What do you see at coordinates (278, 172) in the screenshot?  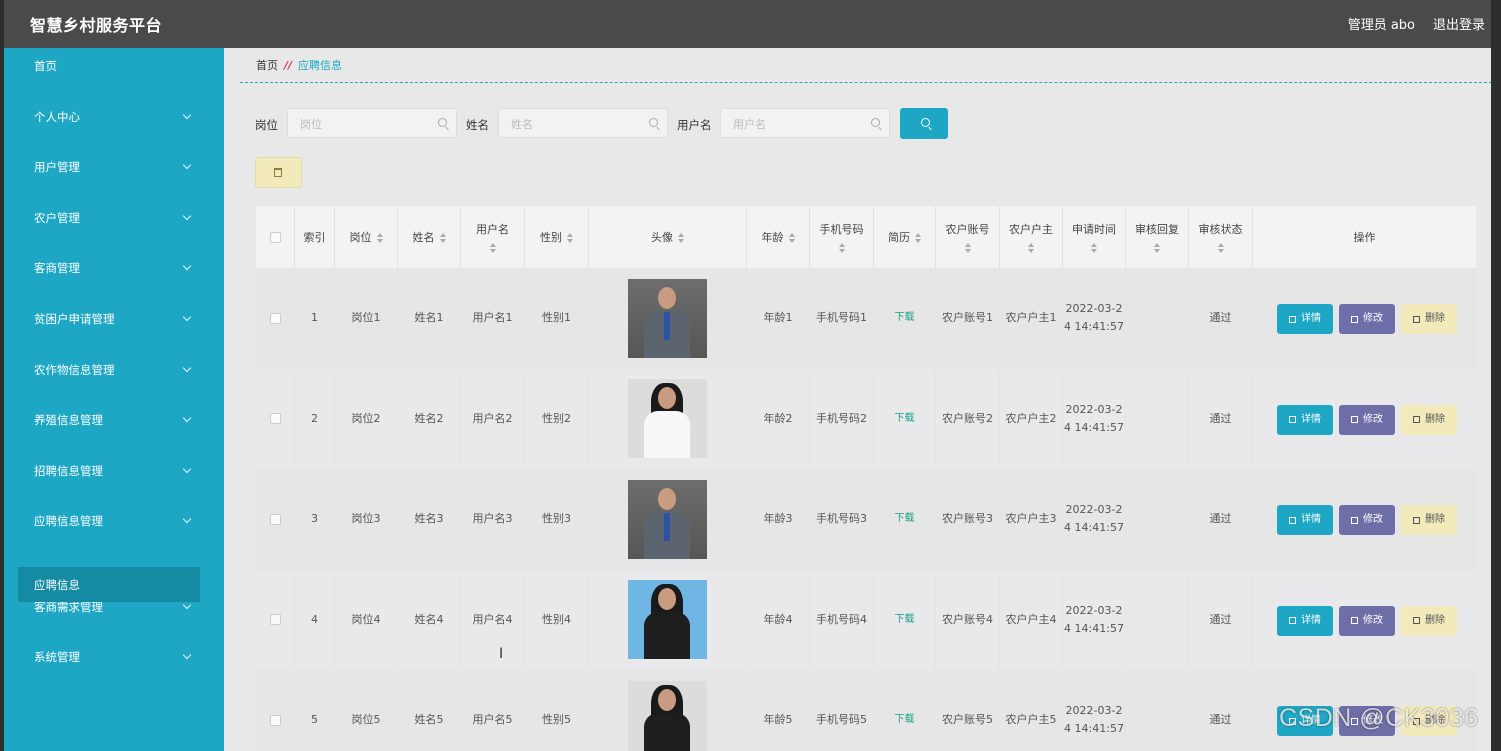 I see `batch-delete-button` at bounding box center [278, 172].